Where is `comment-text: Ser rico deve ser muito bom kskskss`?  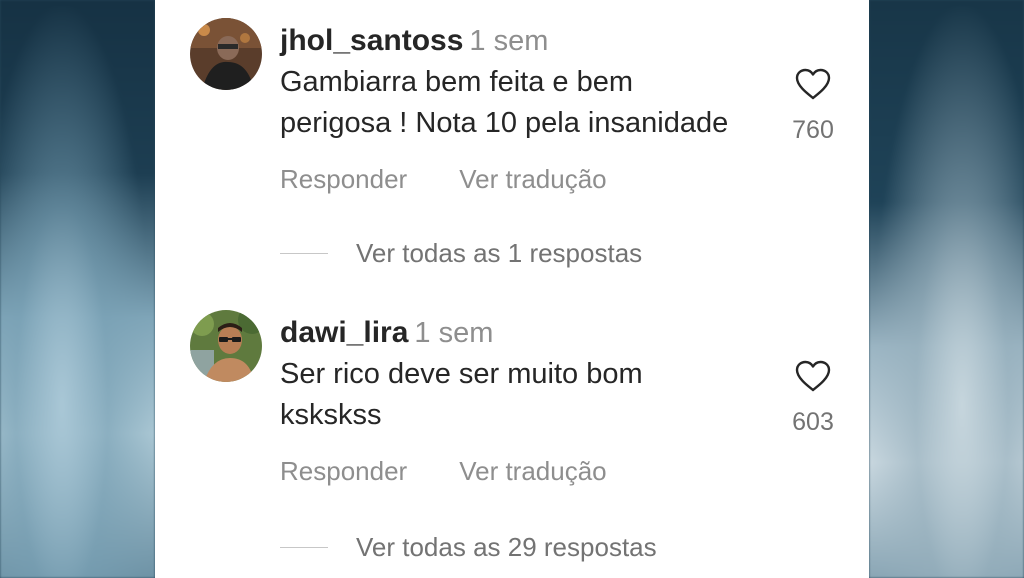 comment-text: Ser rico deve ser muito bom kskskss is located at coordinates (530, 395).